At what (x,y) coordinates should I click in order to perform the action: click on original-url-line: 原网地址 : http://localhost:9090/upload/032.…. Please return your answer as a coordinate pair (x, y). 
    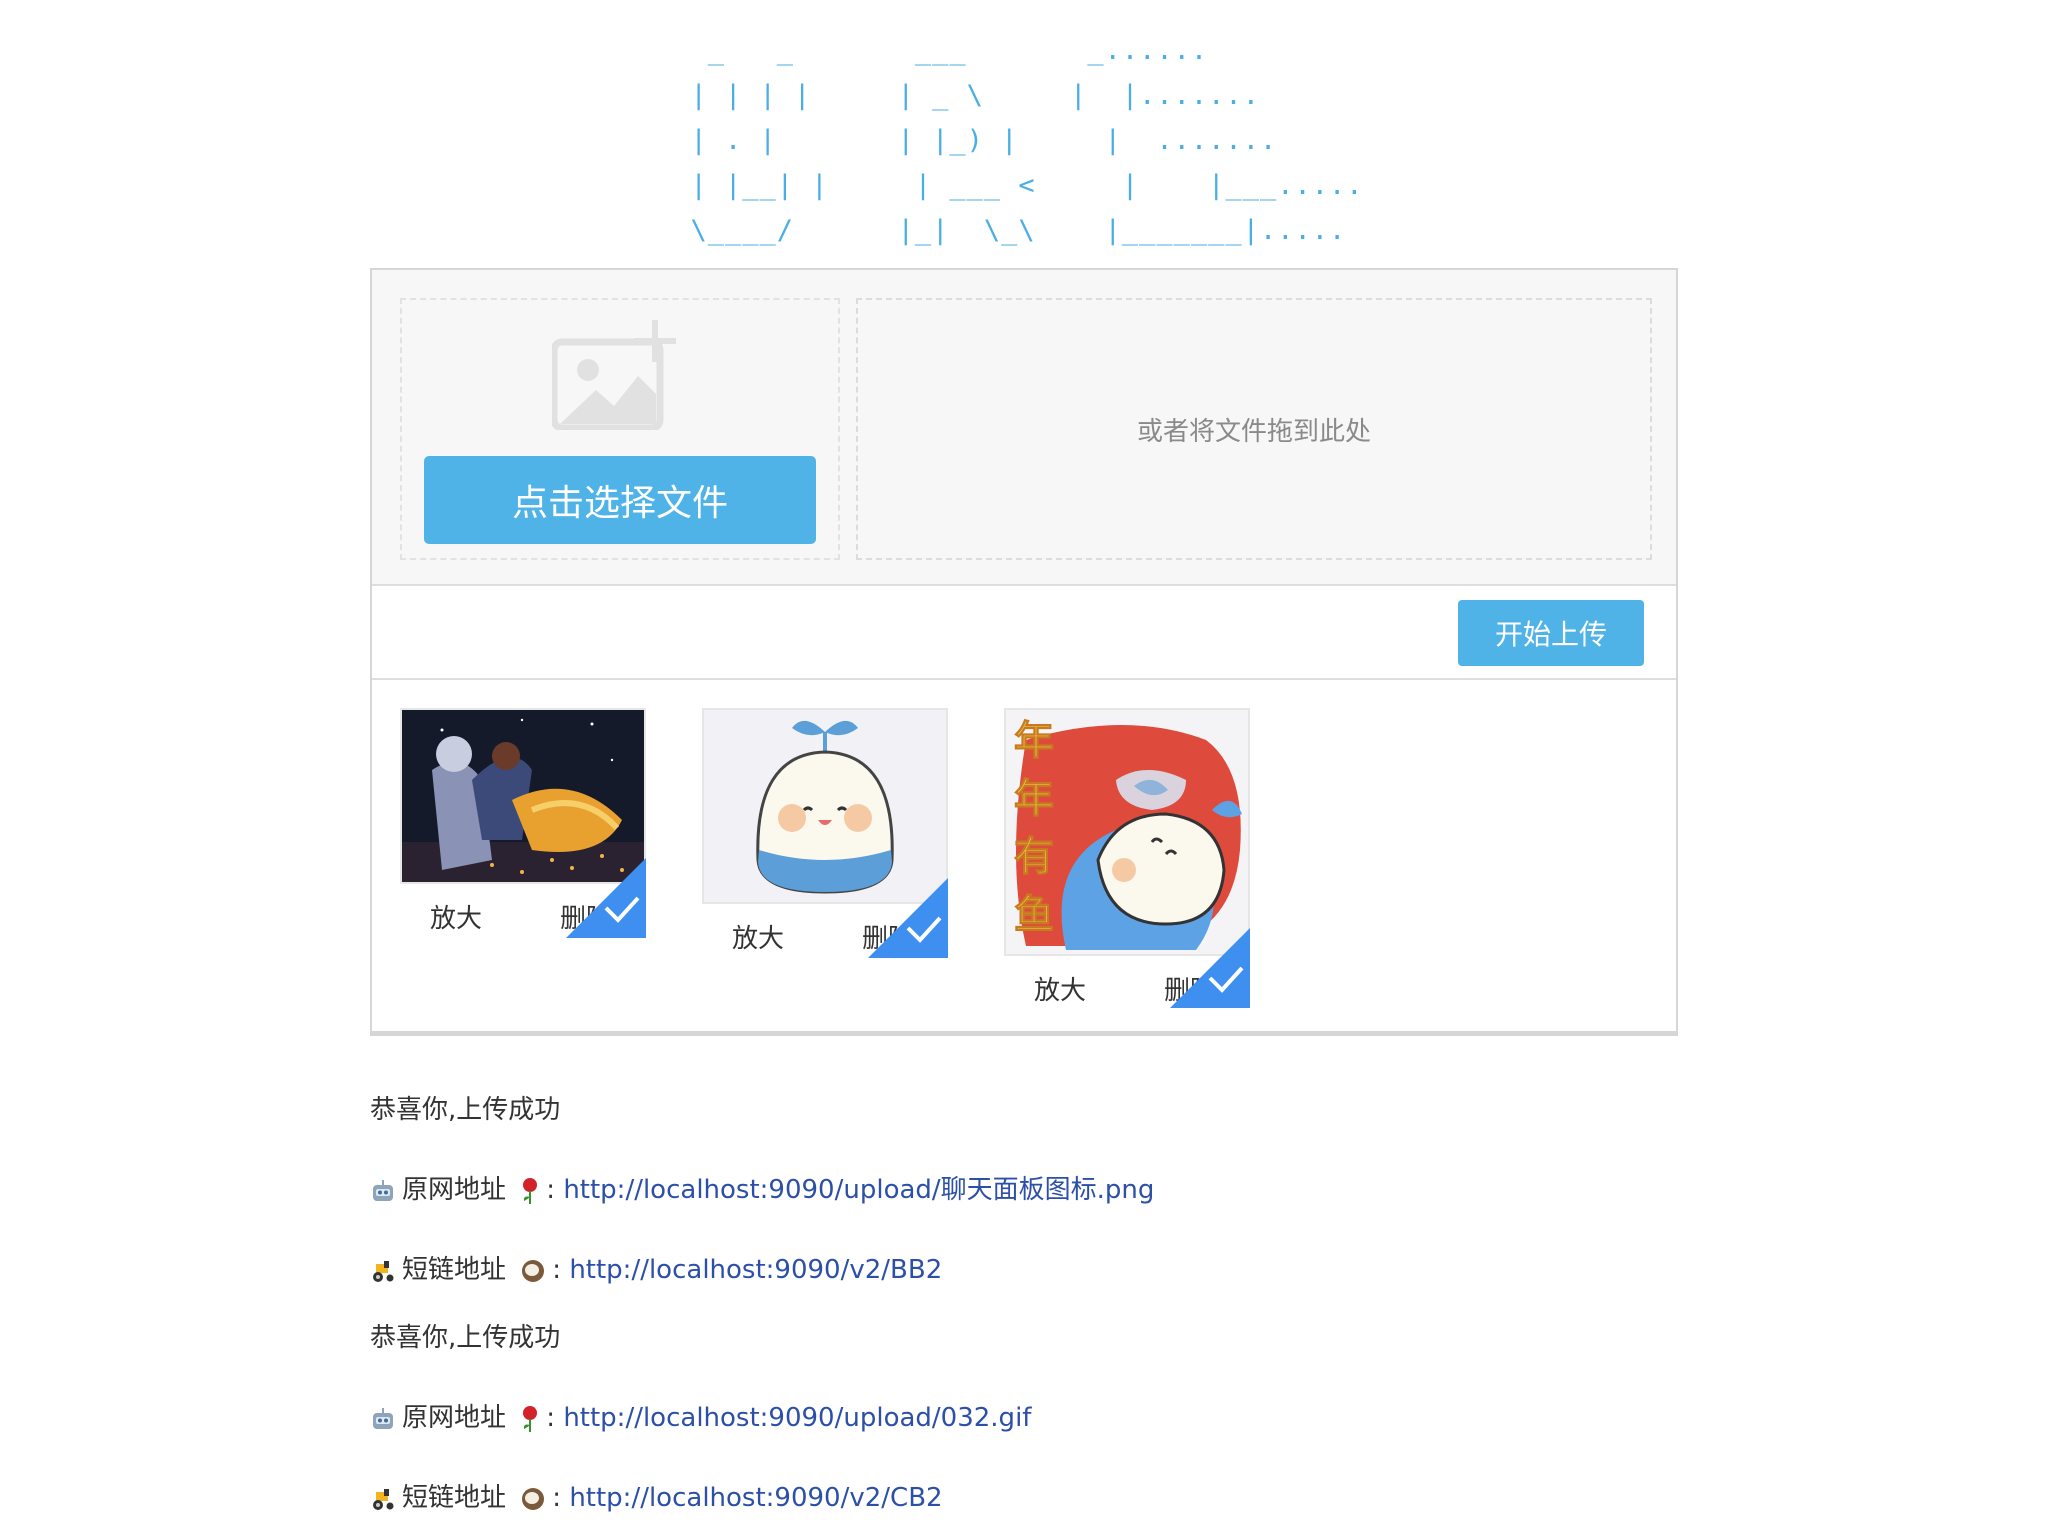
    Looking at the image, I should click on (700, 1418).